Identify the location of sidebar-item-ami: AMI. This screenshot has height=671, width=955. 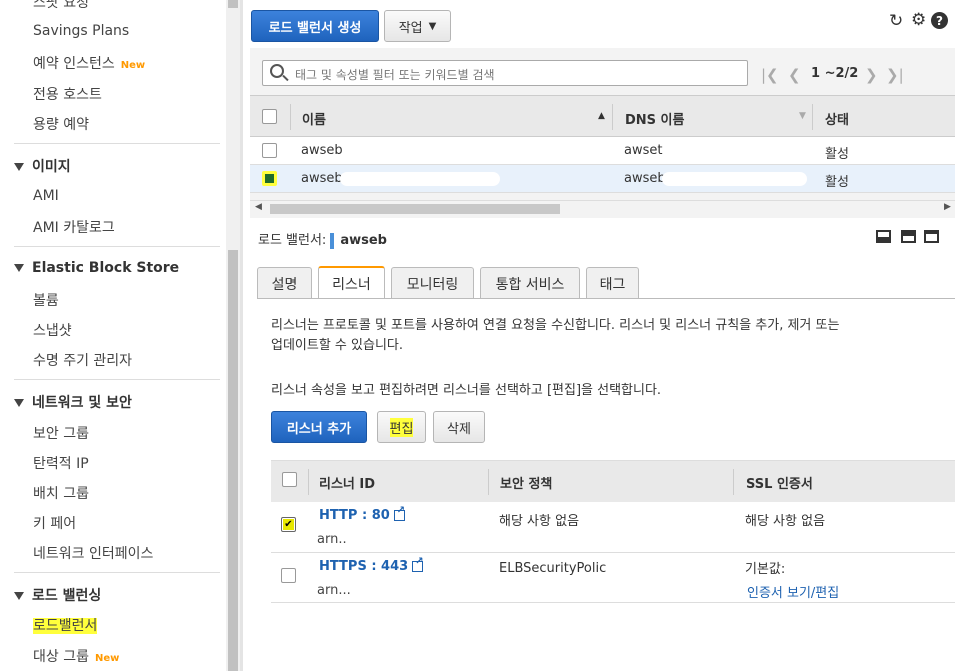
(46, 196).